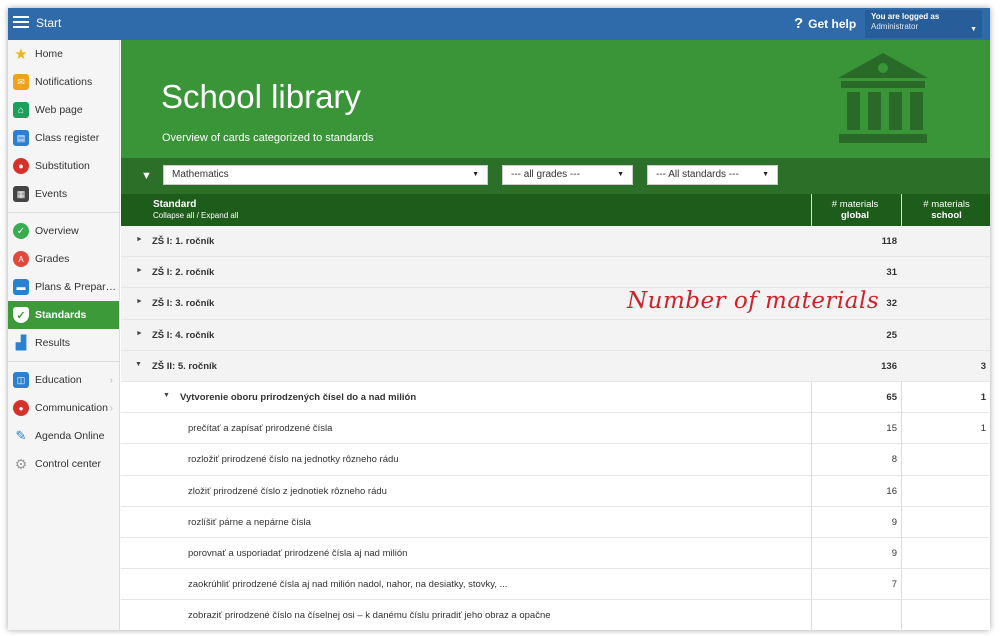 The height and width of the screenshot is (636, 1000). What do you see at coordinates (63, 110) in the screenshot?
I see `sidebar-item-web-page: ⌂ Web page` at bounding box center [63, 110].